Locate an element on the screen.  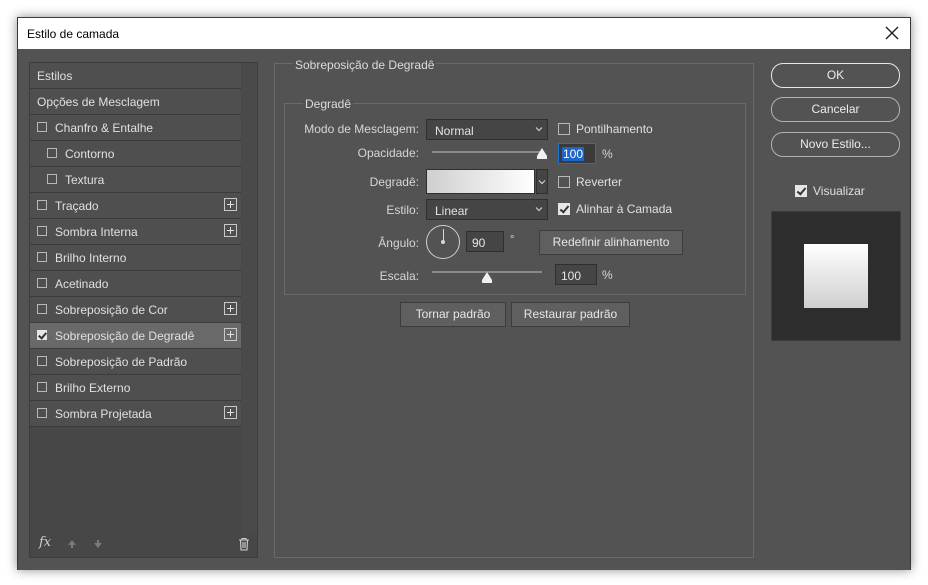
outer-glow-checkbox is located at coordinates (42, 387).